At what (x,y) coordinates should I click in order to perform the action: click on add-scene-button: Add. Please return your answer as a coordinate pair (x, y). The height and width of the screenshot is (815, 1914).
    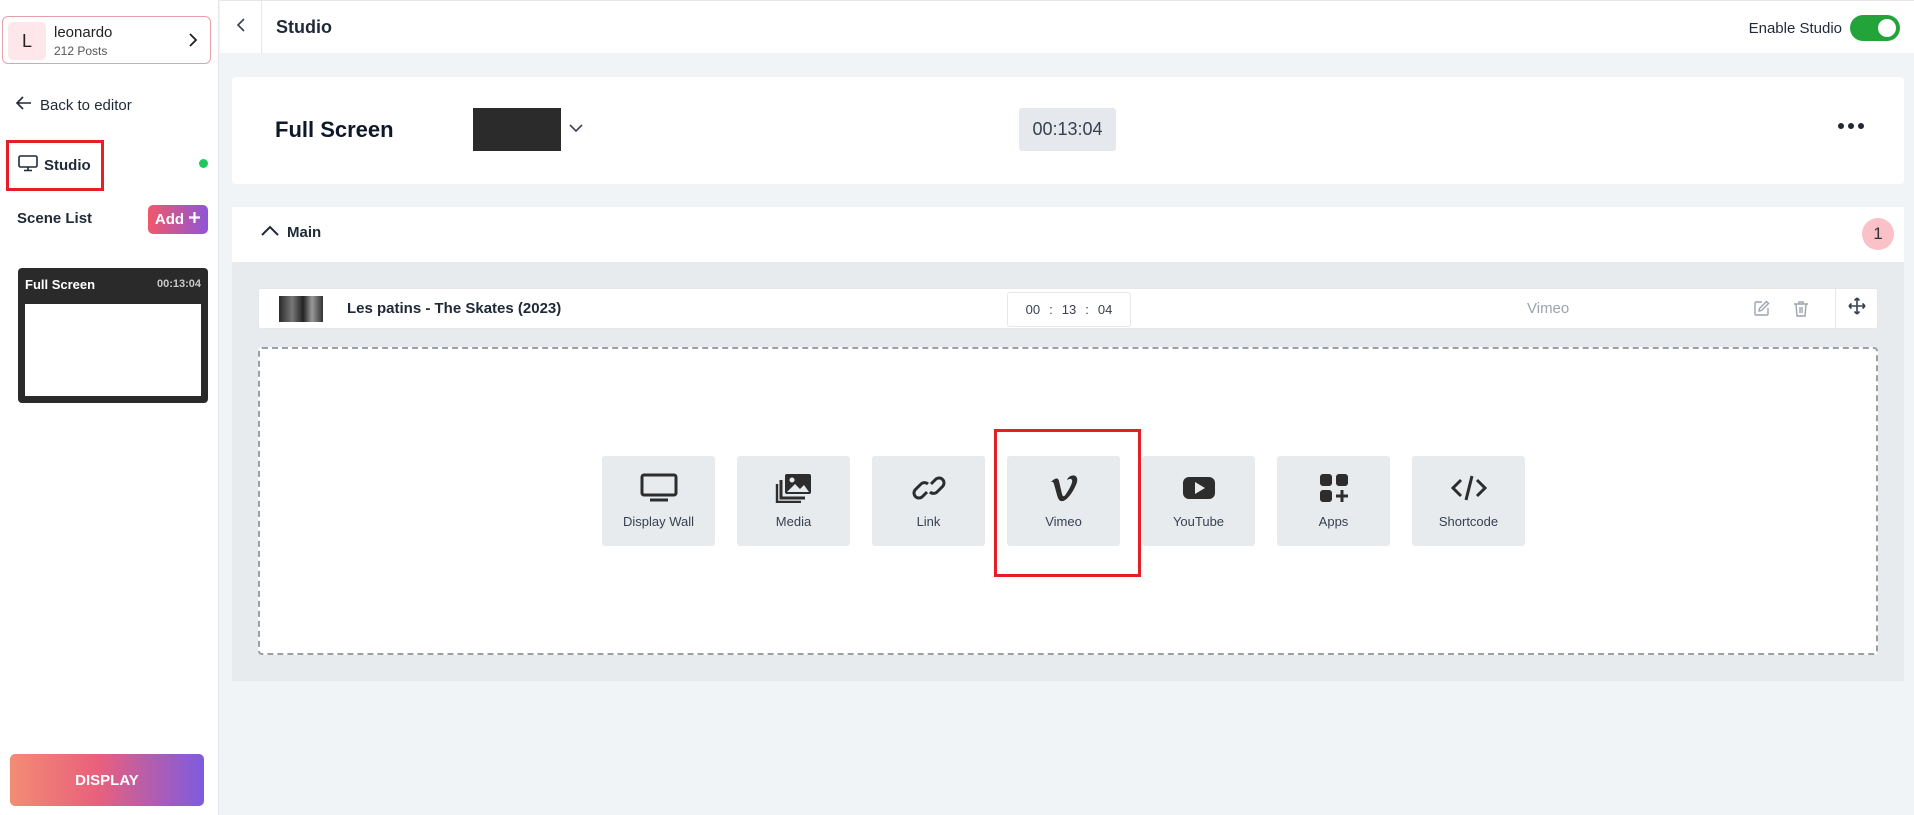
    Looking at the image, I should click on (178, 219).